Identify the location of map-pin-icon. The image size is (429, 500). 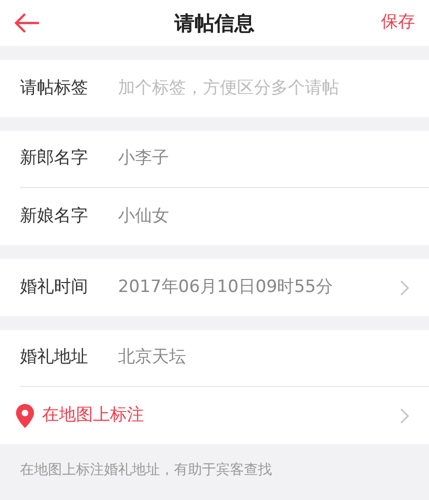
(25, 416).